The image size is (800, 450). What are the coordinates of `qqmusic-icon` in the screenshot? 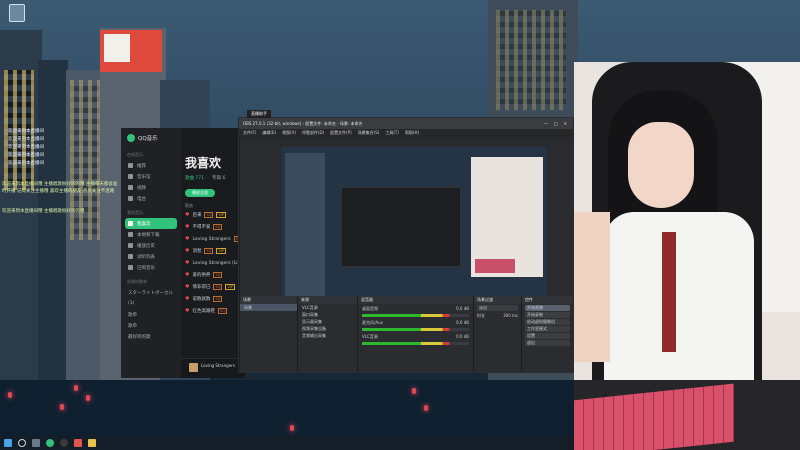 It's located at (50, 443).